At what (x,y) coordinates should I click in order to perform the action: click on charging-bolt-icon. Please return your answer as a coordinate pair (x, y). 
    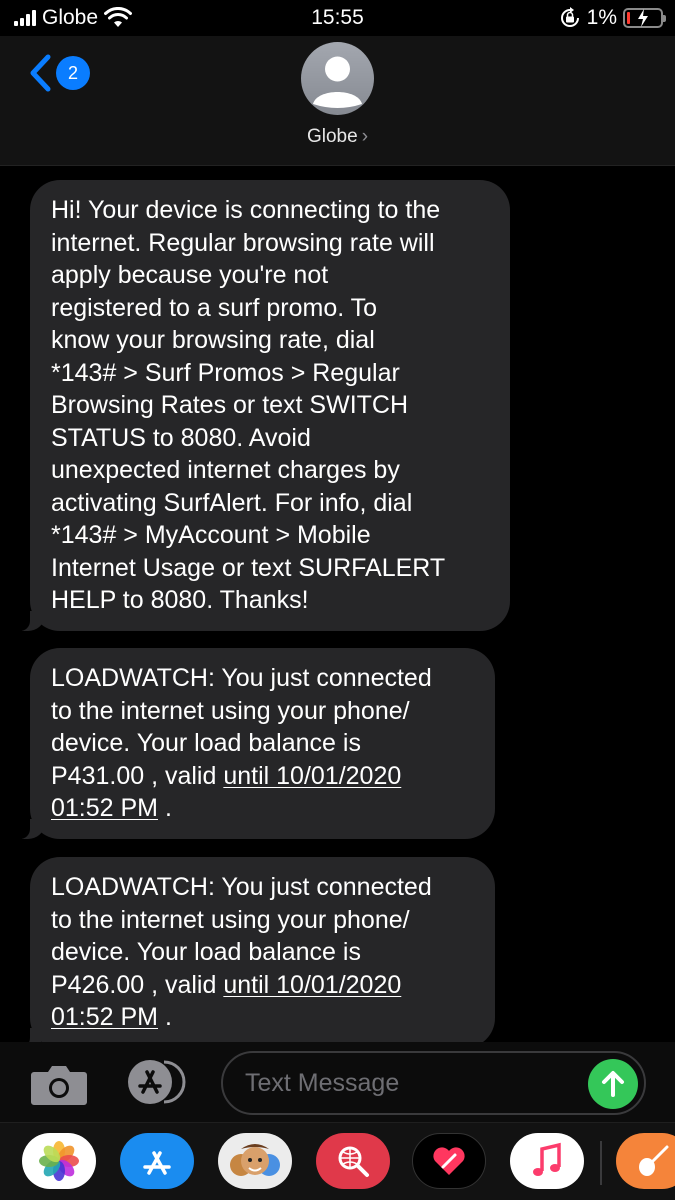
    Looking at the image, I should click on (643, 18).